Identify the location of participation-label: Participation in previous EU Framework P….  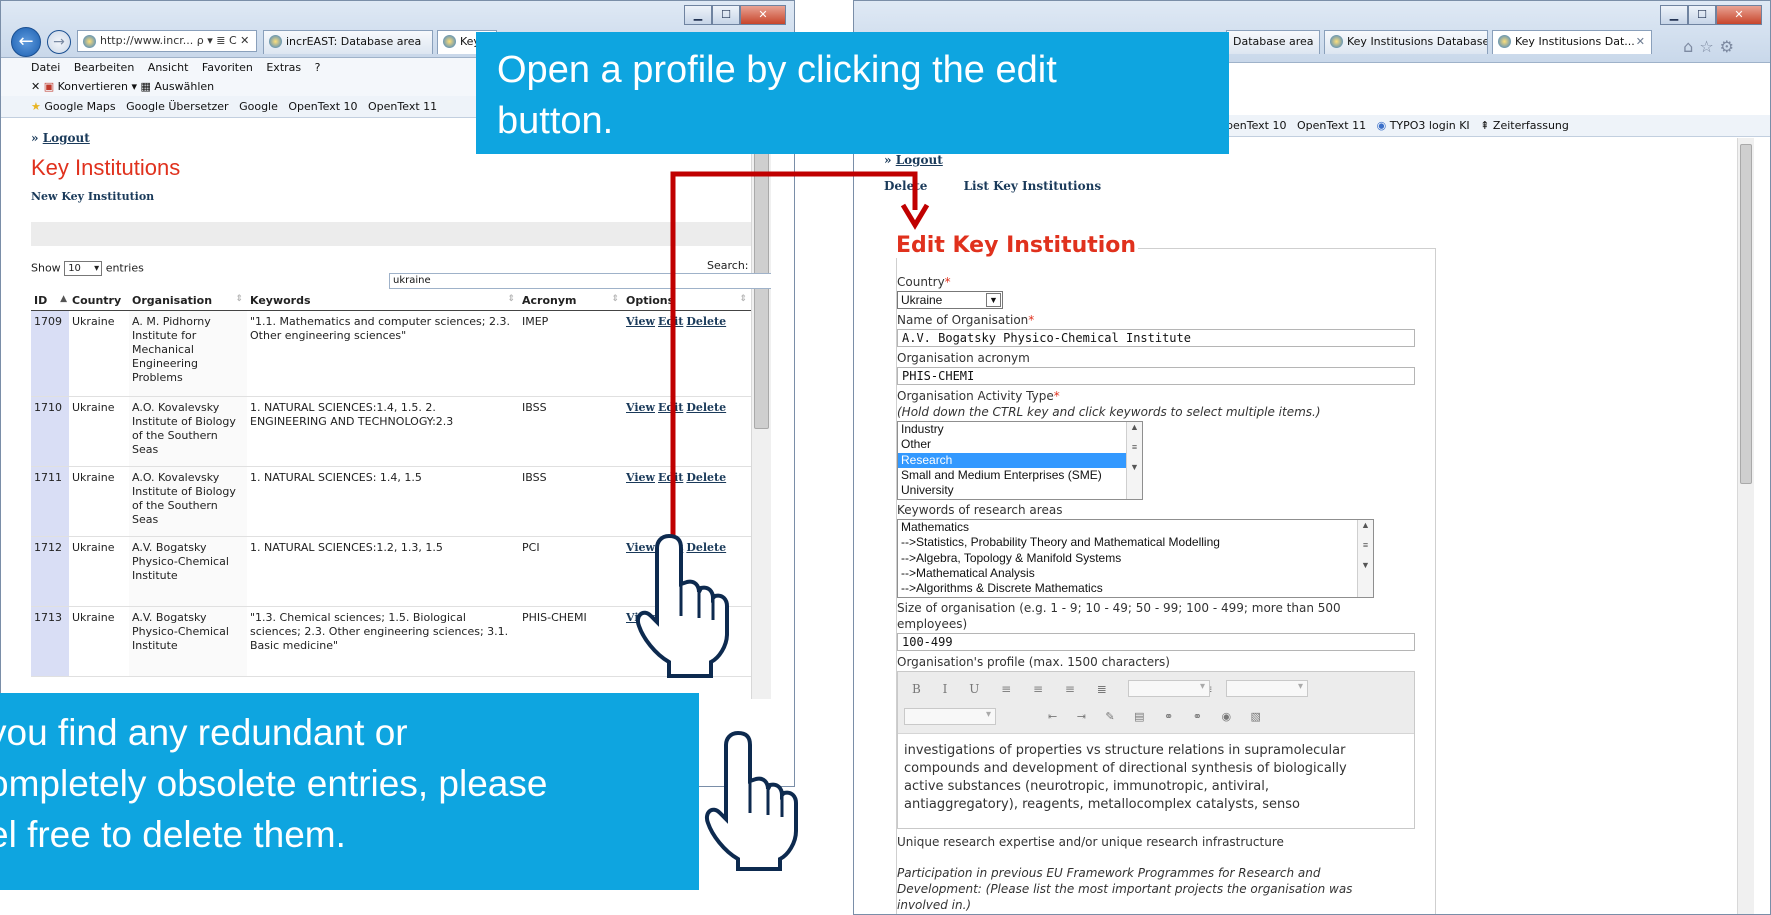
(1109, 873).